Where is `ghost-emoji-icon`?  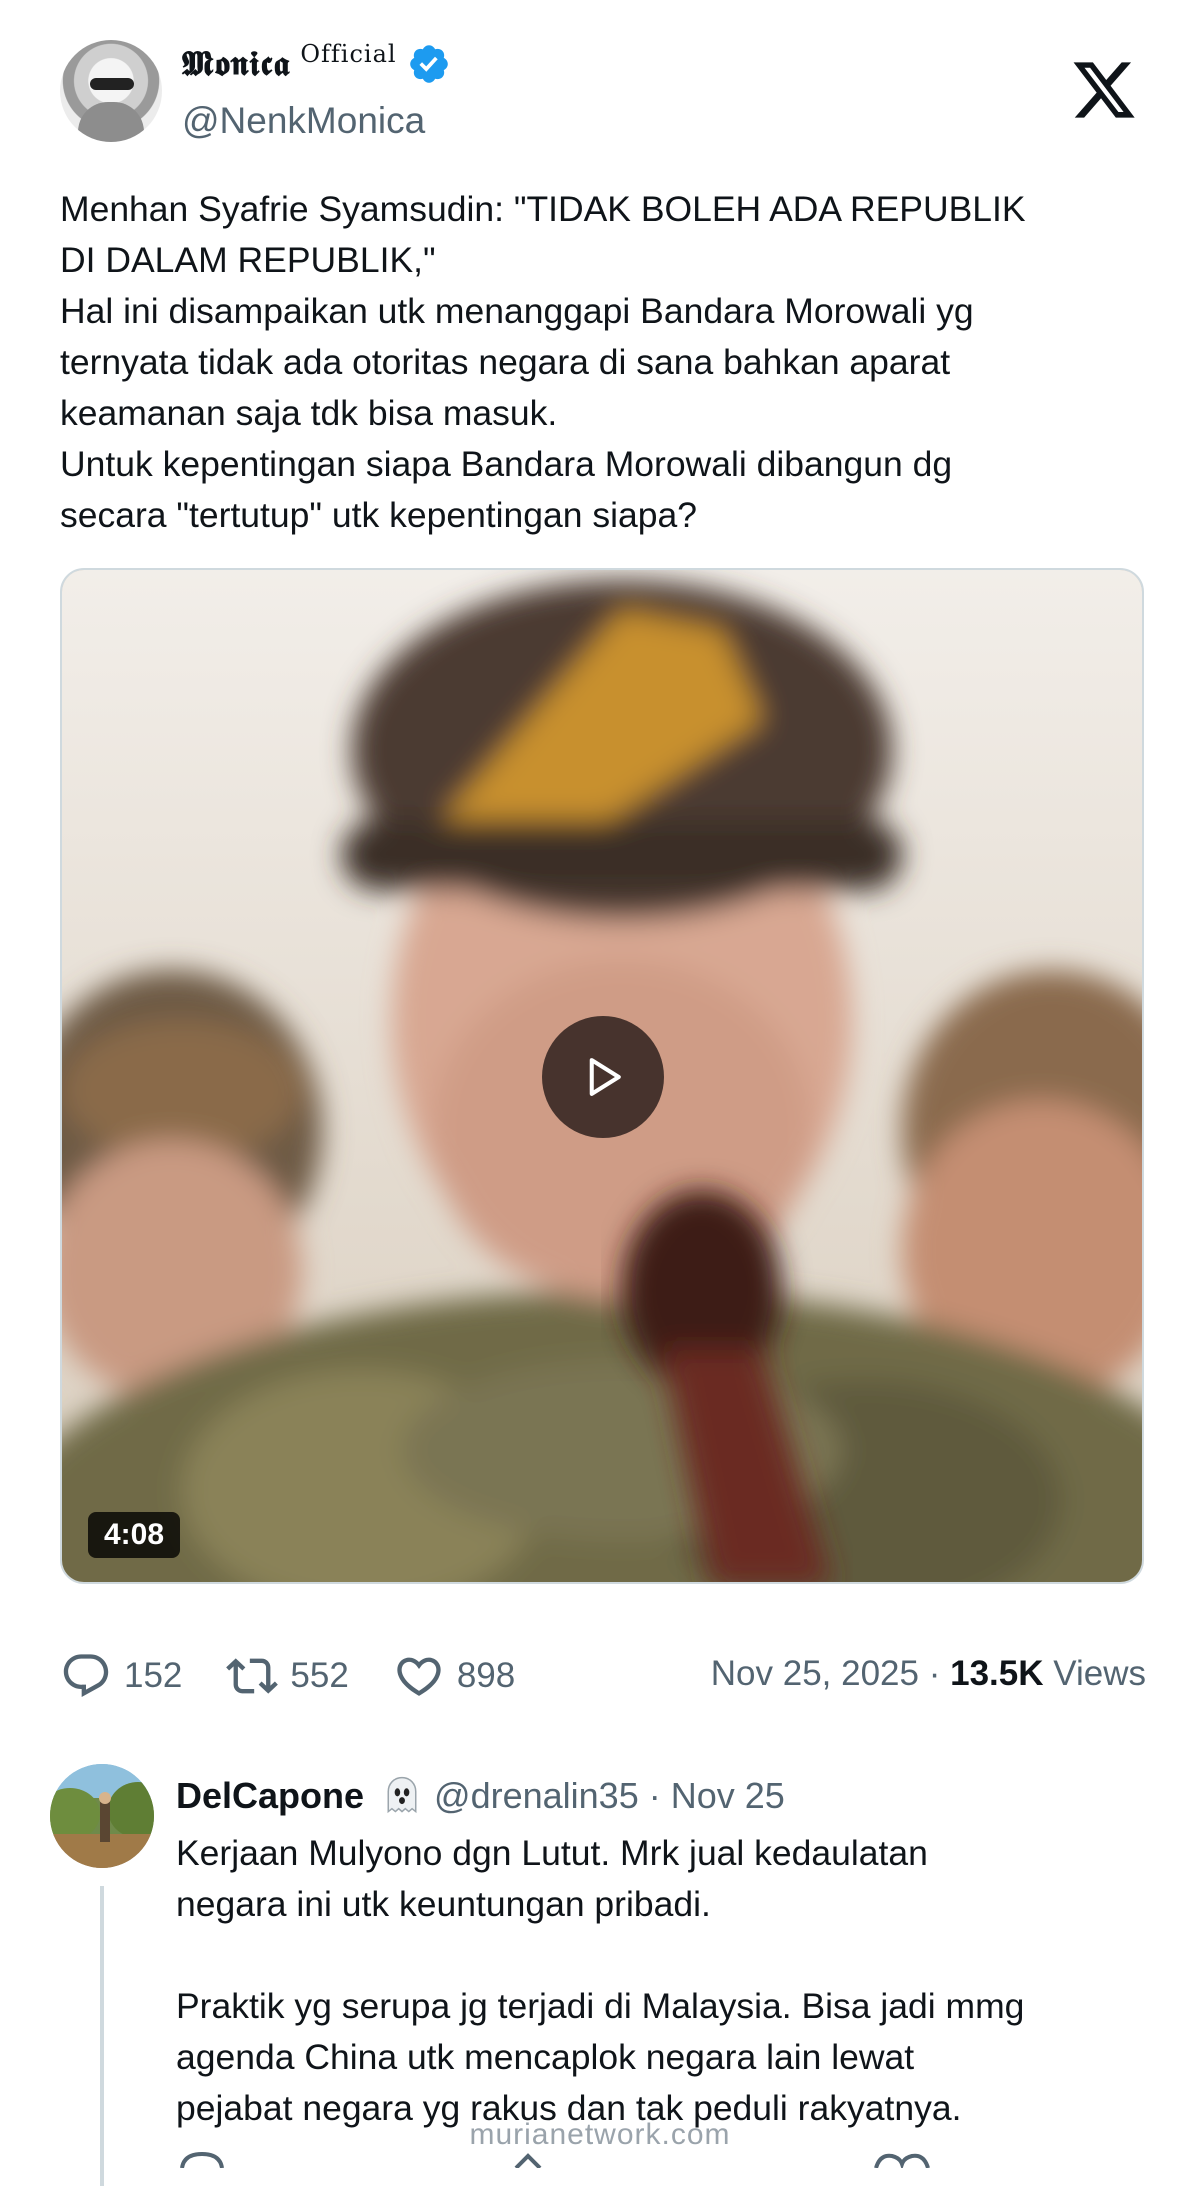
ghost-emoji-icon is located at coordinates (402, 1795).